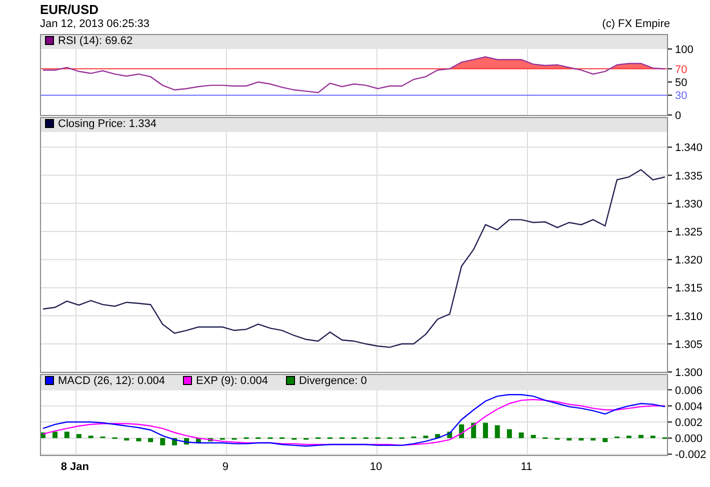 The height and width of the screenshot is (487, 710). What do you see at coordinates (689, 438) in the screenshot?
I see `axis-label: 0.000` at bounding box center [689, 438].